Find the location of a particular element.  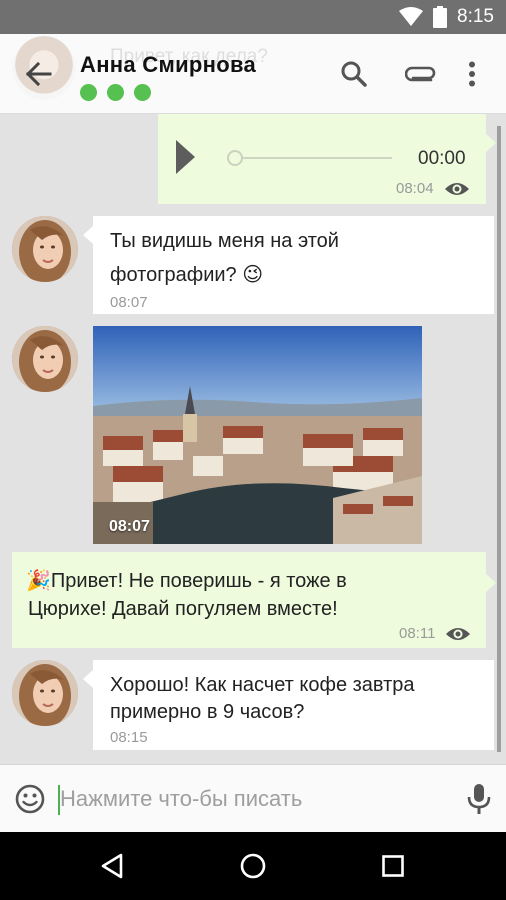

emoji-button is located at coordinates (30, 799).